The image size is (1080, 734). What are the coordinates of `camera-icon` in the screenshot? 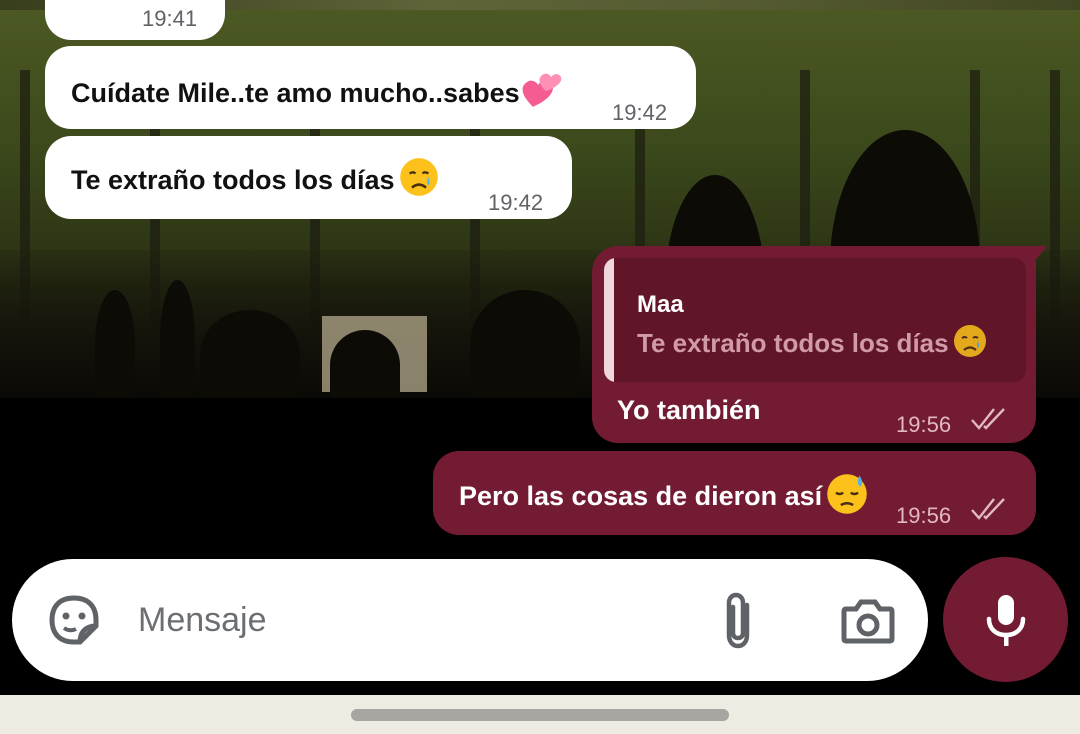 It's located at (868, 621).